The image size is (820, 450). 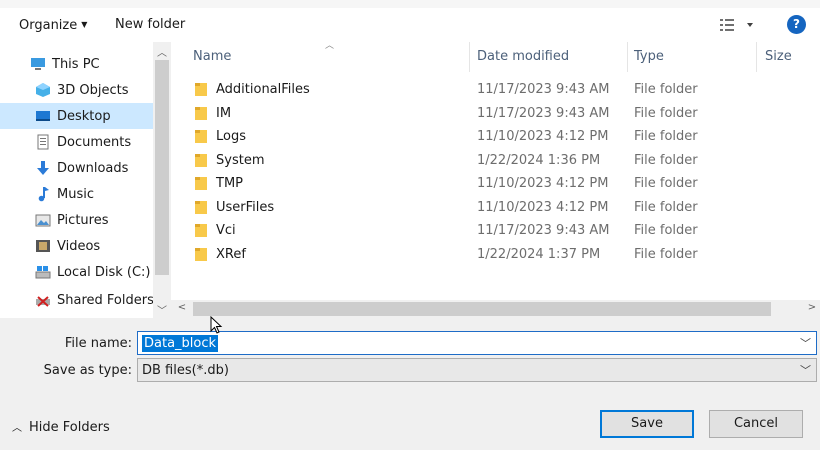 I want to click on file-row: TMP 11/10/2023 4:12 PM File folder, so click(x=495, y=183).